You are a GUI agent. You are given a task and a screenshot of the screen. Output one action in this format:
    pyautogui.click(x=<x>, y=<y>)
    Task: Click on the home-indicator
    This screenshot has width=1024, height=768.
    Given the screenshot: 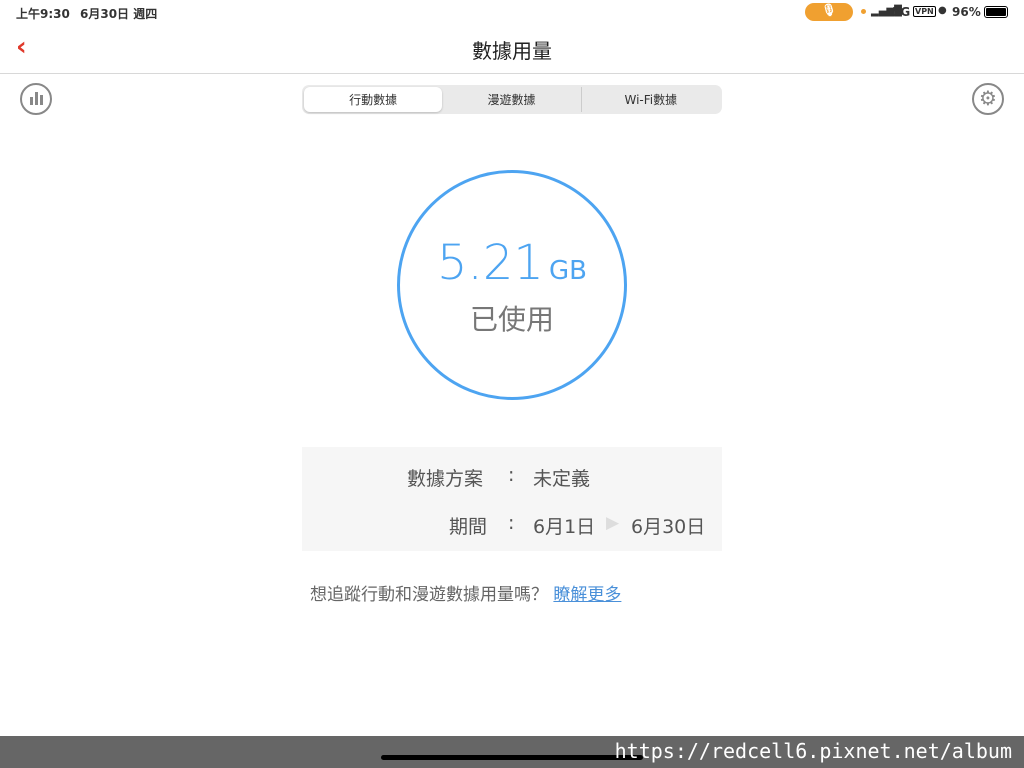 What is the action you would take?
    pyautogui.click(x=512, y=757)
    